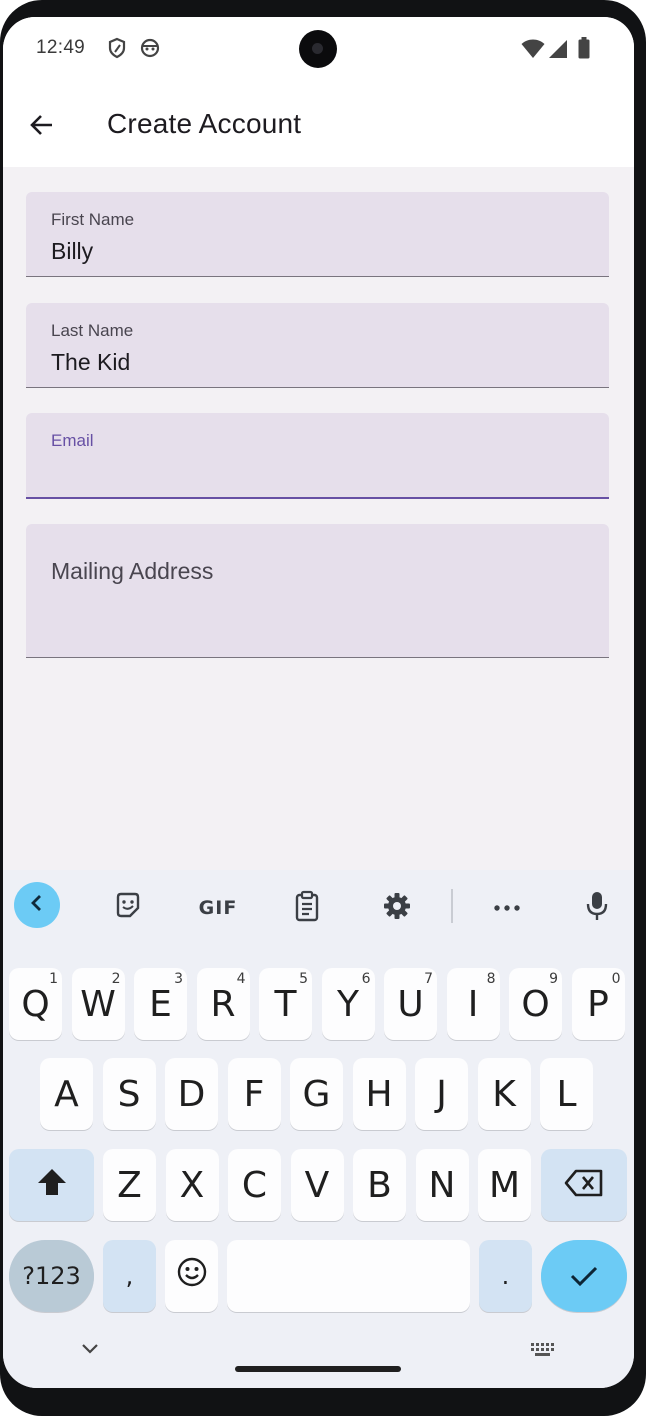  What do you see at coordinates (192, 1185) in the screenshot?
I see `key-x: X` at bounding box center [192, 1185].